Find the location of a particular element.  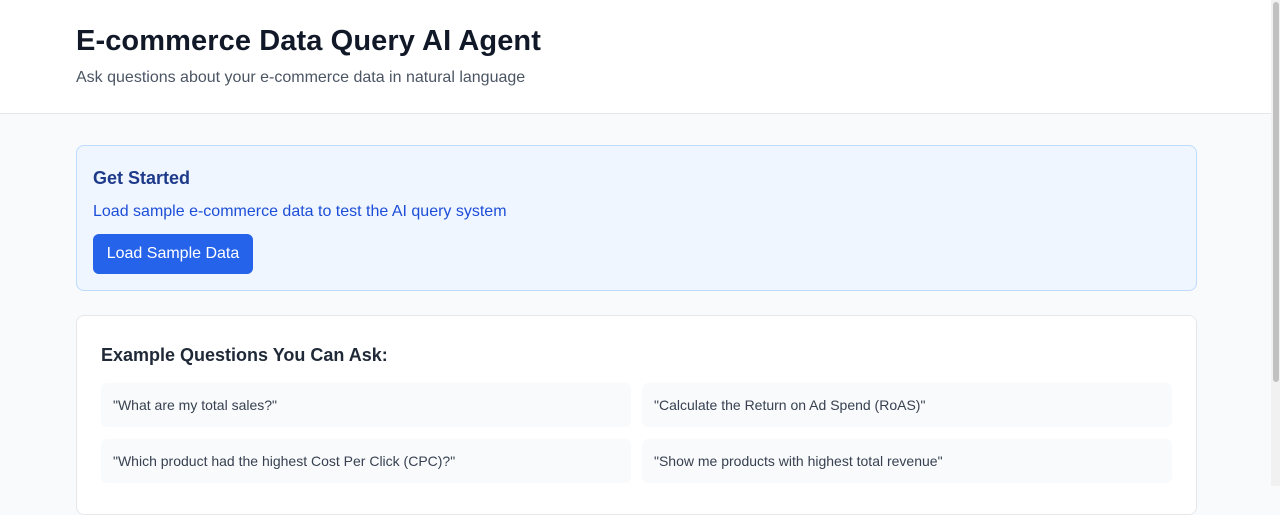

load-sample-data-button: Load Sample Data is located at coordinates (173, 254).